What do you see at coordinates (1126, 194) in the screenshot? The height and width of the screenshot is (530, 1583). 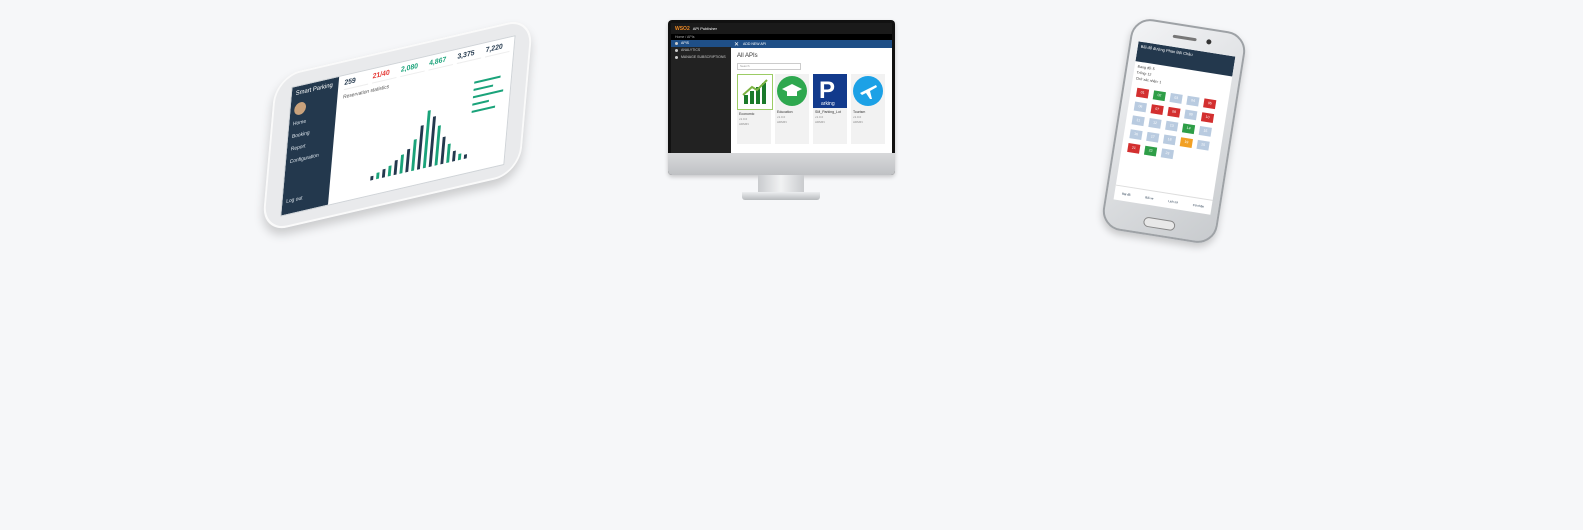 I see `nav-item-parking: Bãi đỗ` at bounding box center [1126, 194].